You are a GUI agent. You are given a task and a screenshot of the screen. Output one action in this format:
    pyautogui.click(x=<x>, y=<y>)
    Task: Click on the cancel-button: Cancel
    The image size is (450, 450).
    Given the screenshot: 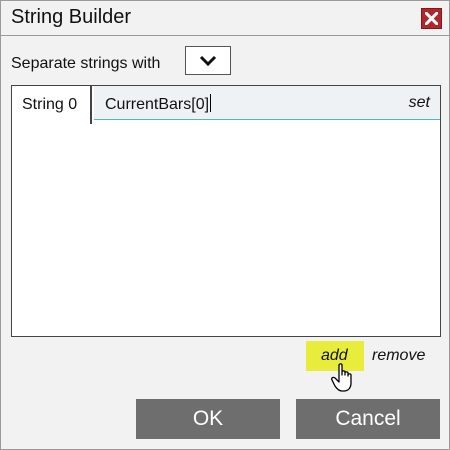 What is the action you would take?
    pyautogui.click(x=368, y=419)
    